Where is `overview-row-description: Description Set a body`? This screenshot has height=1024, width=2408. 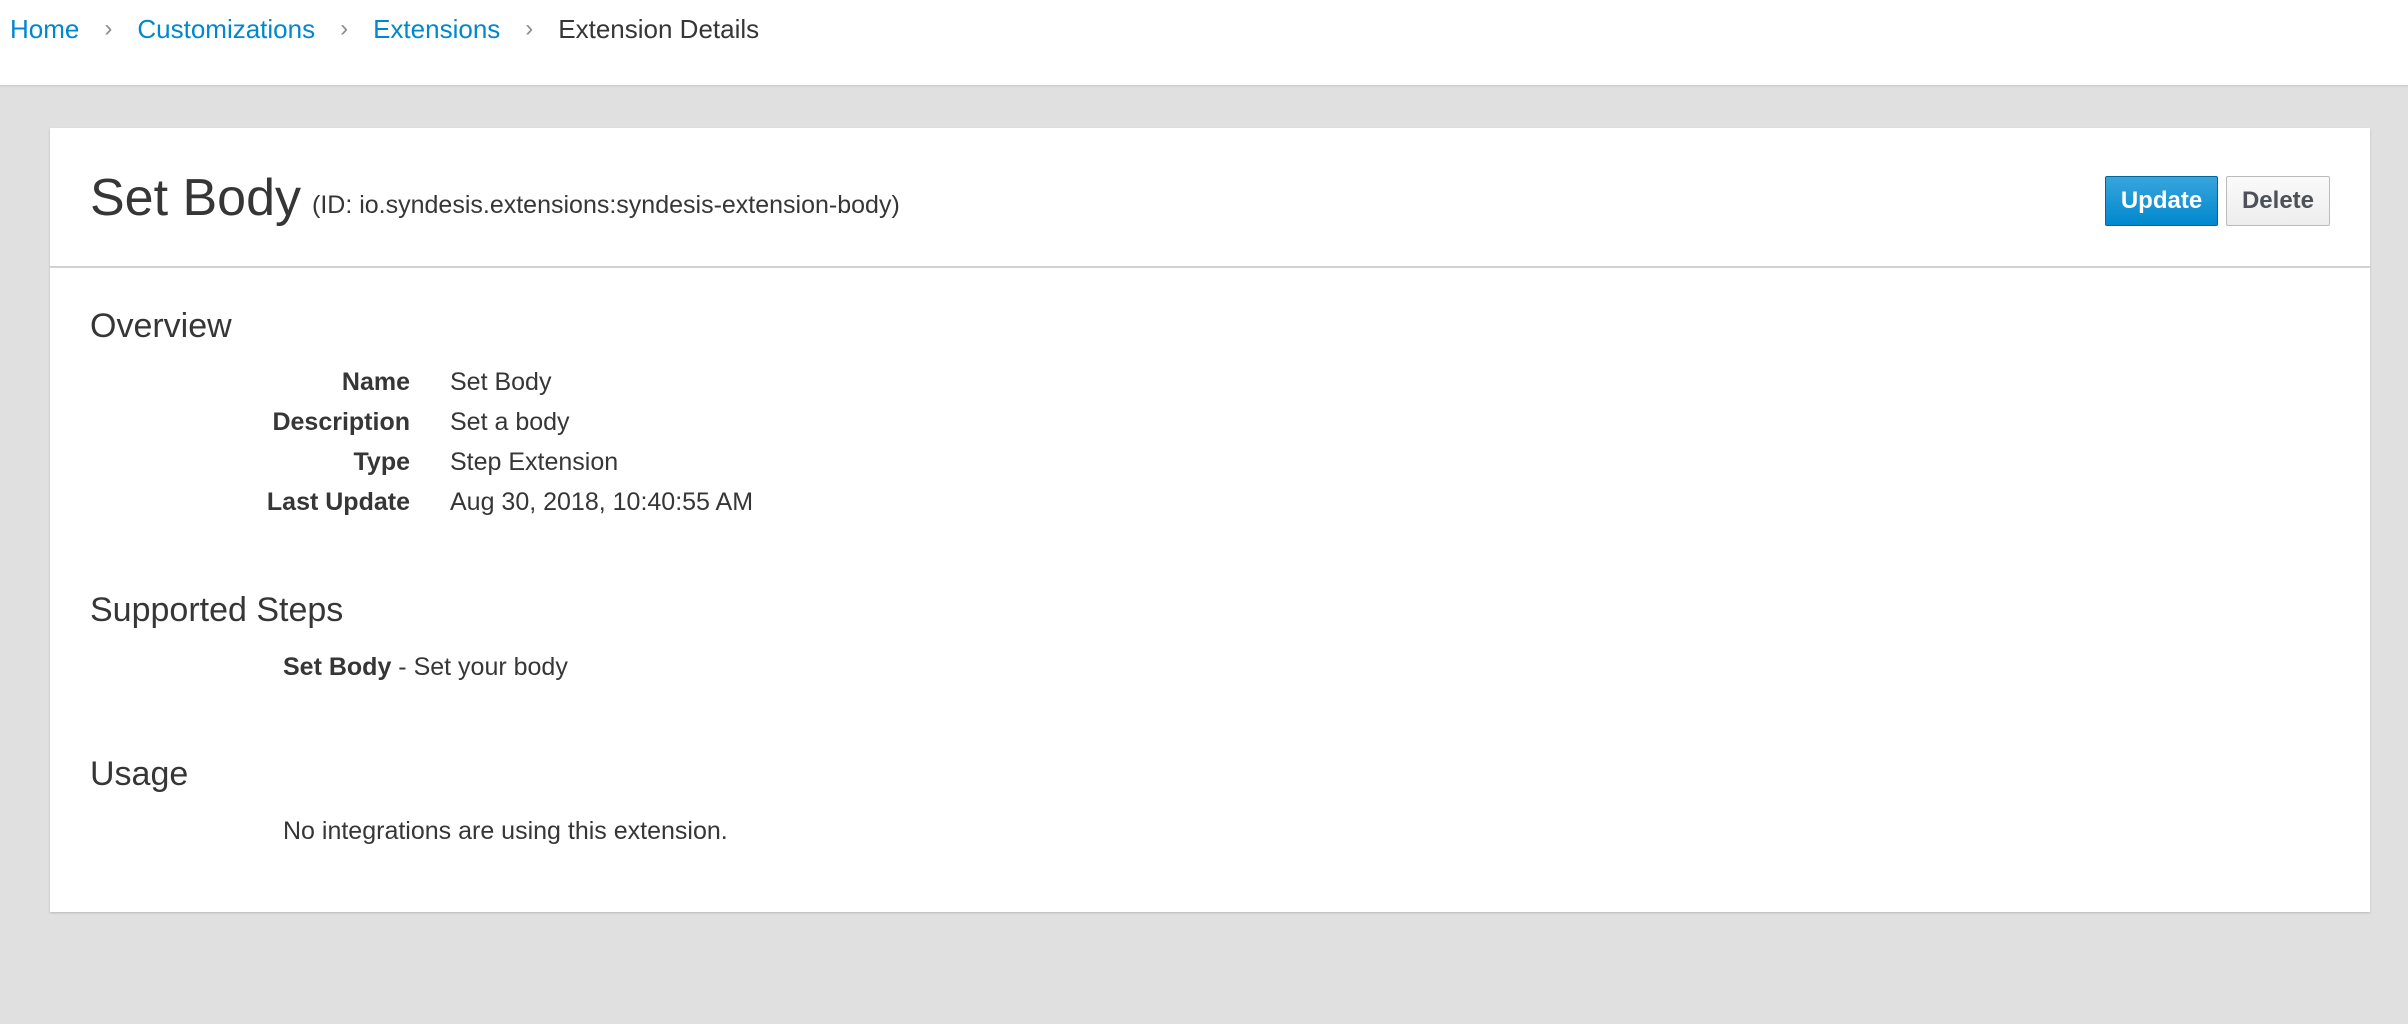 overview-row-description: Description Set a body is located at coordinates (500, 422).